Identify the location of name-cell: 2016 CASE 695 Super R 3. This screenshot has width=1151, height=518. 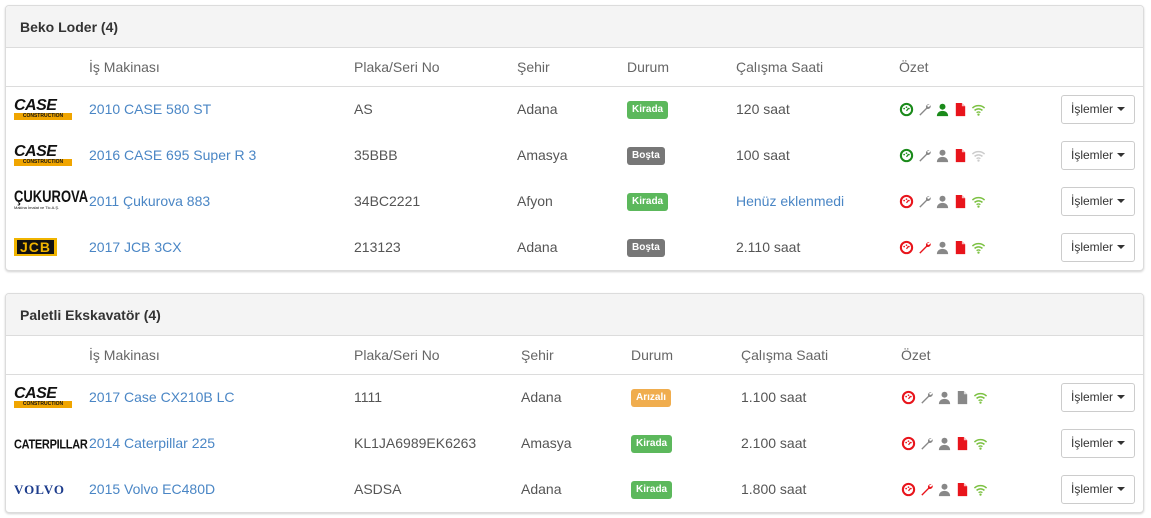
(221, 155).